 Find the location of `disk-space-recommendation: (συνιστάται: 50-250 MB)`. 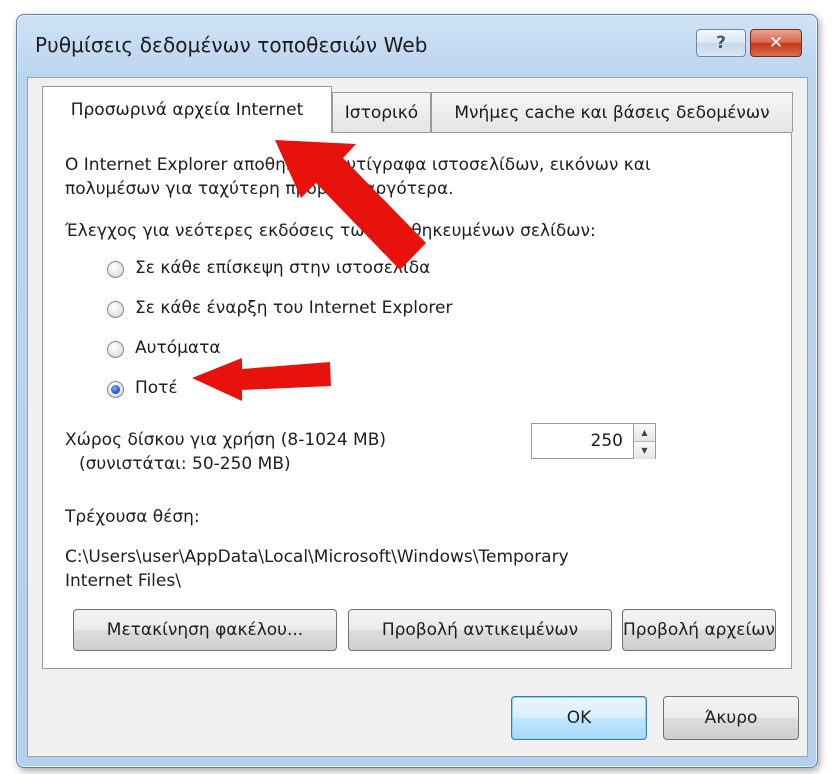

disk-space-recommendation: (συνιστάται: 50-250 MB) is located at coordinates (185, 464).